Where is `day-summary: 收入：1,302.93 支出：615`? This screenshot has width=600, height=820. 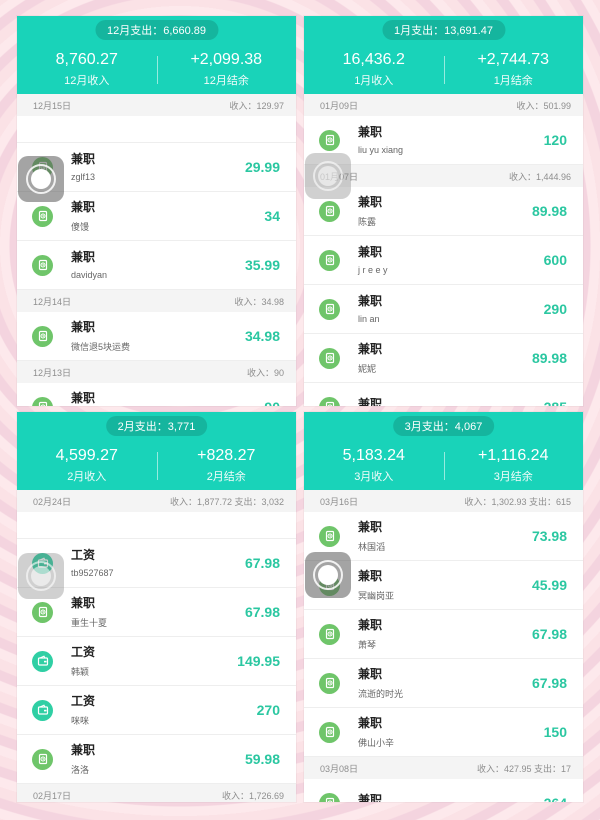
day-summary: 收入：1,302.93 支出：615 is located at coordinates (517, 501).